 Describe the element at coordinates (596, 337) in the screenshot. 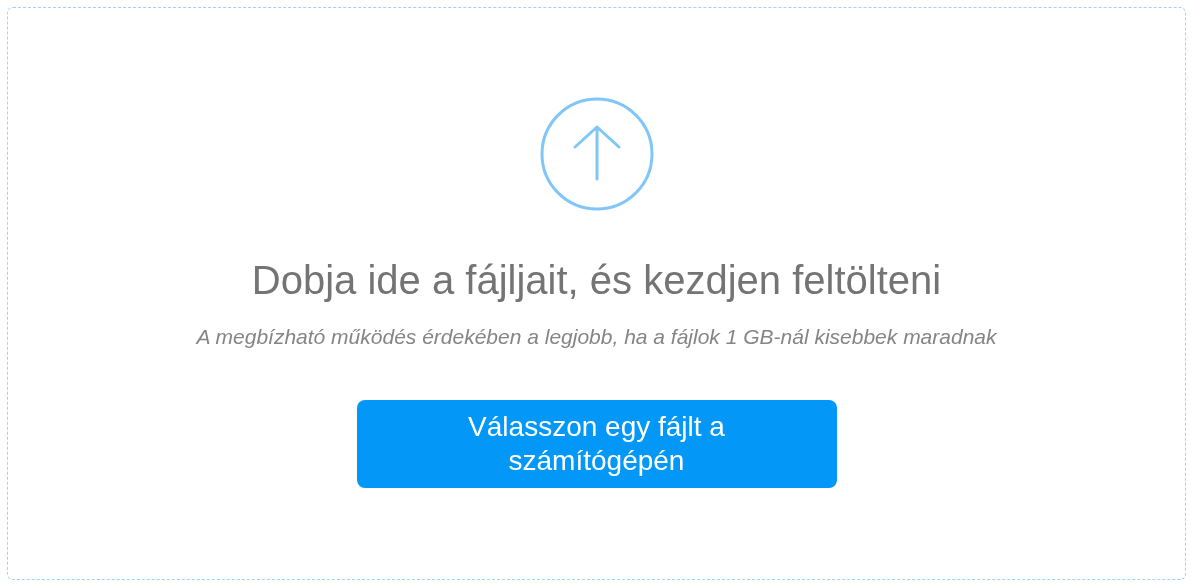

I see `size-hint: A megbízható működés érdekében a legjobb, ha a fájlok 1 GB-nál kisebbek maradnak` at that location.